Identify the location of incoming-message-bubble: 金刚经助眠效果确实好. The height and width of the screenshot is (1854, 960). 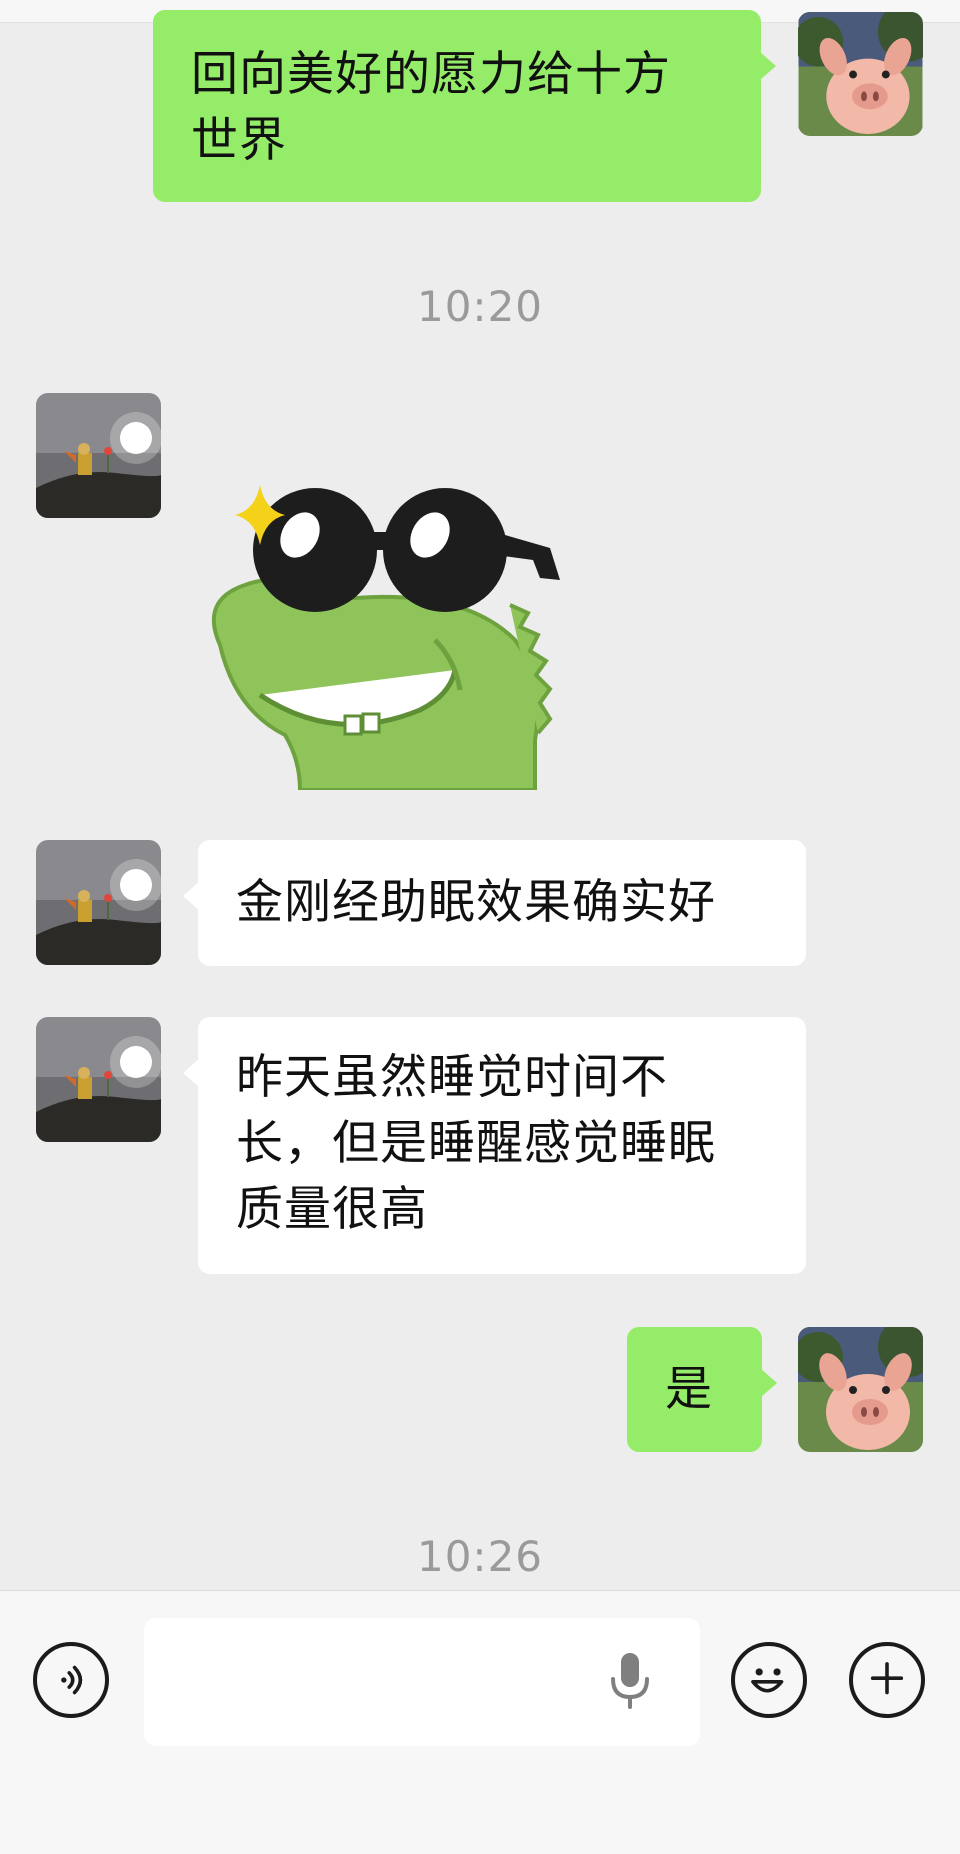
(494, 903).